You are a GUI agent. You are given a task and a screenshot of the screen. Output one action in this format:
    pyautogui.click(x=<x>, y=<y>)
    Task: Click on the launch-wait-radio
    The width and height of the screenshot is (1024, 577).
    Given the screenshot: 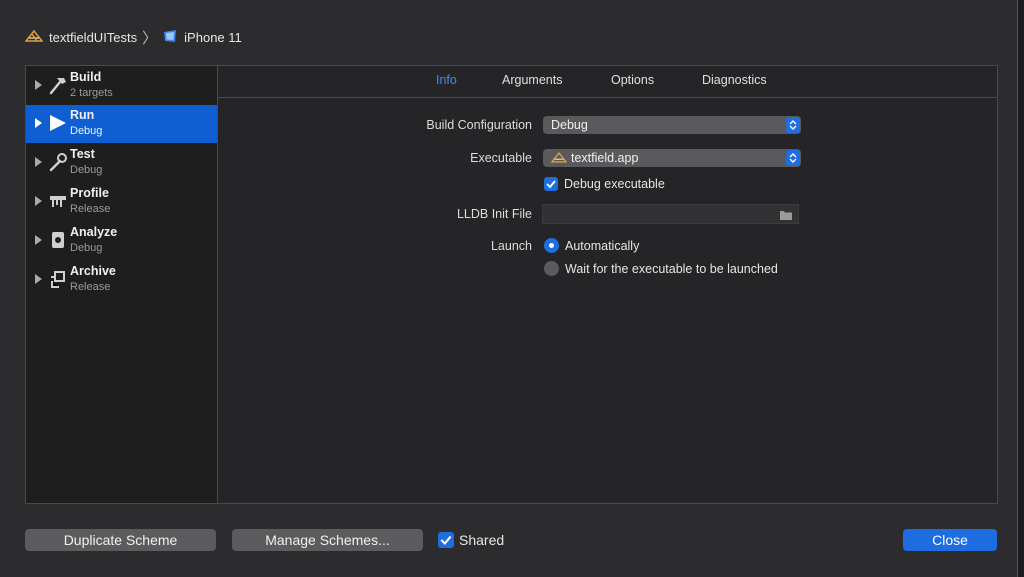 What is the action you would take?
    pyautogui.click(x=551, y=268)
    